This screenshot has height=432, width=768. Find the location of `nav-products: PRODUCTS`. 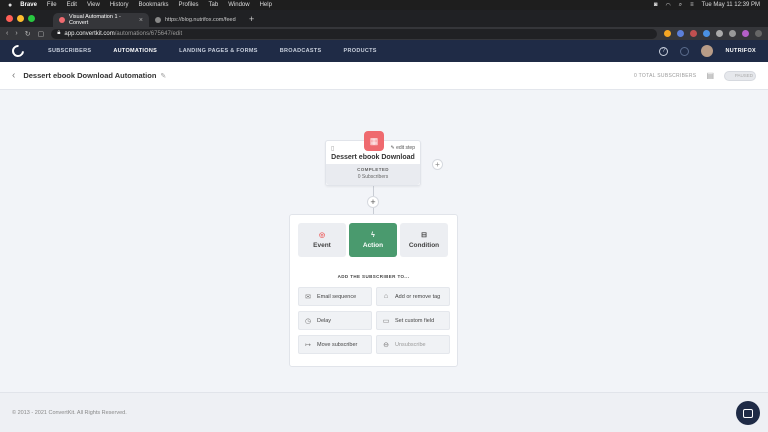

nav-products: PRODUCTS is located at coordinates (360, 51).